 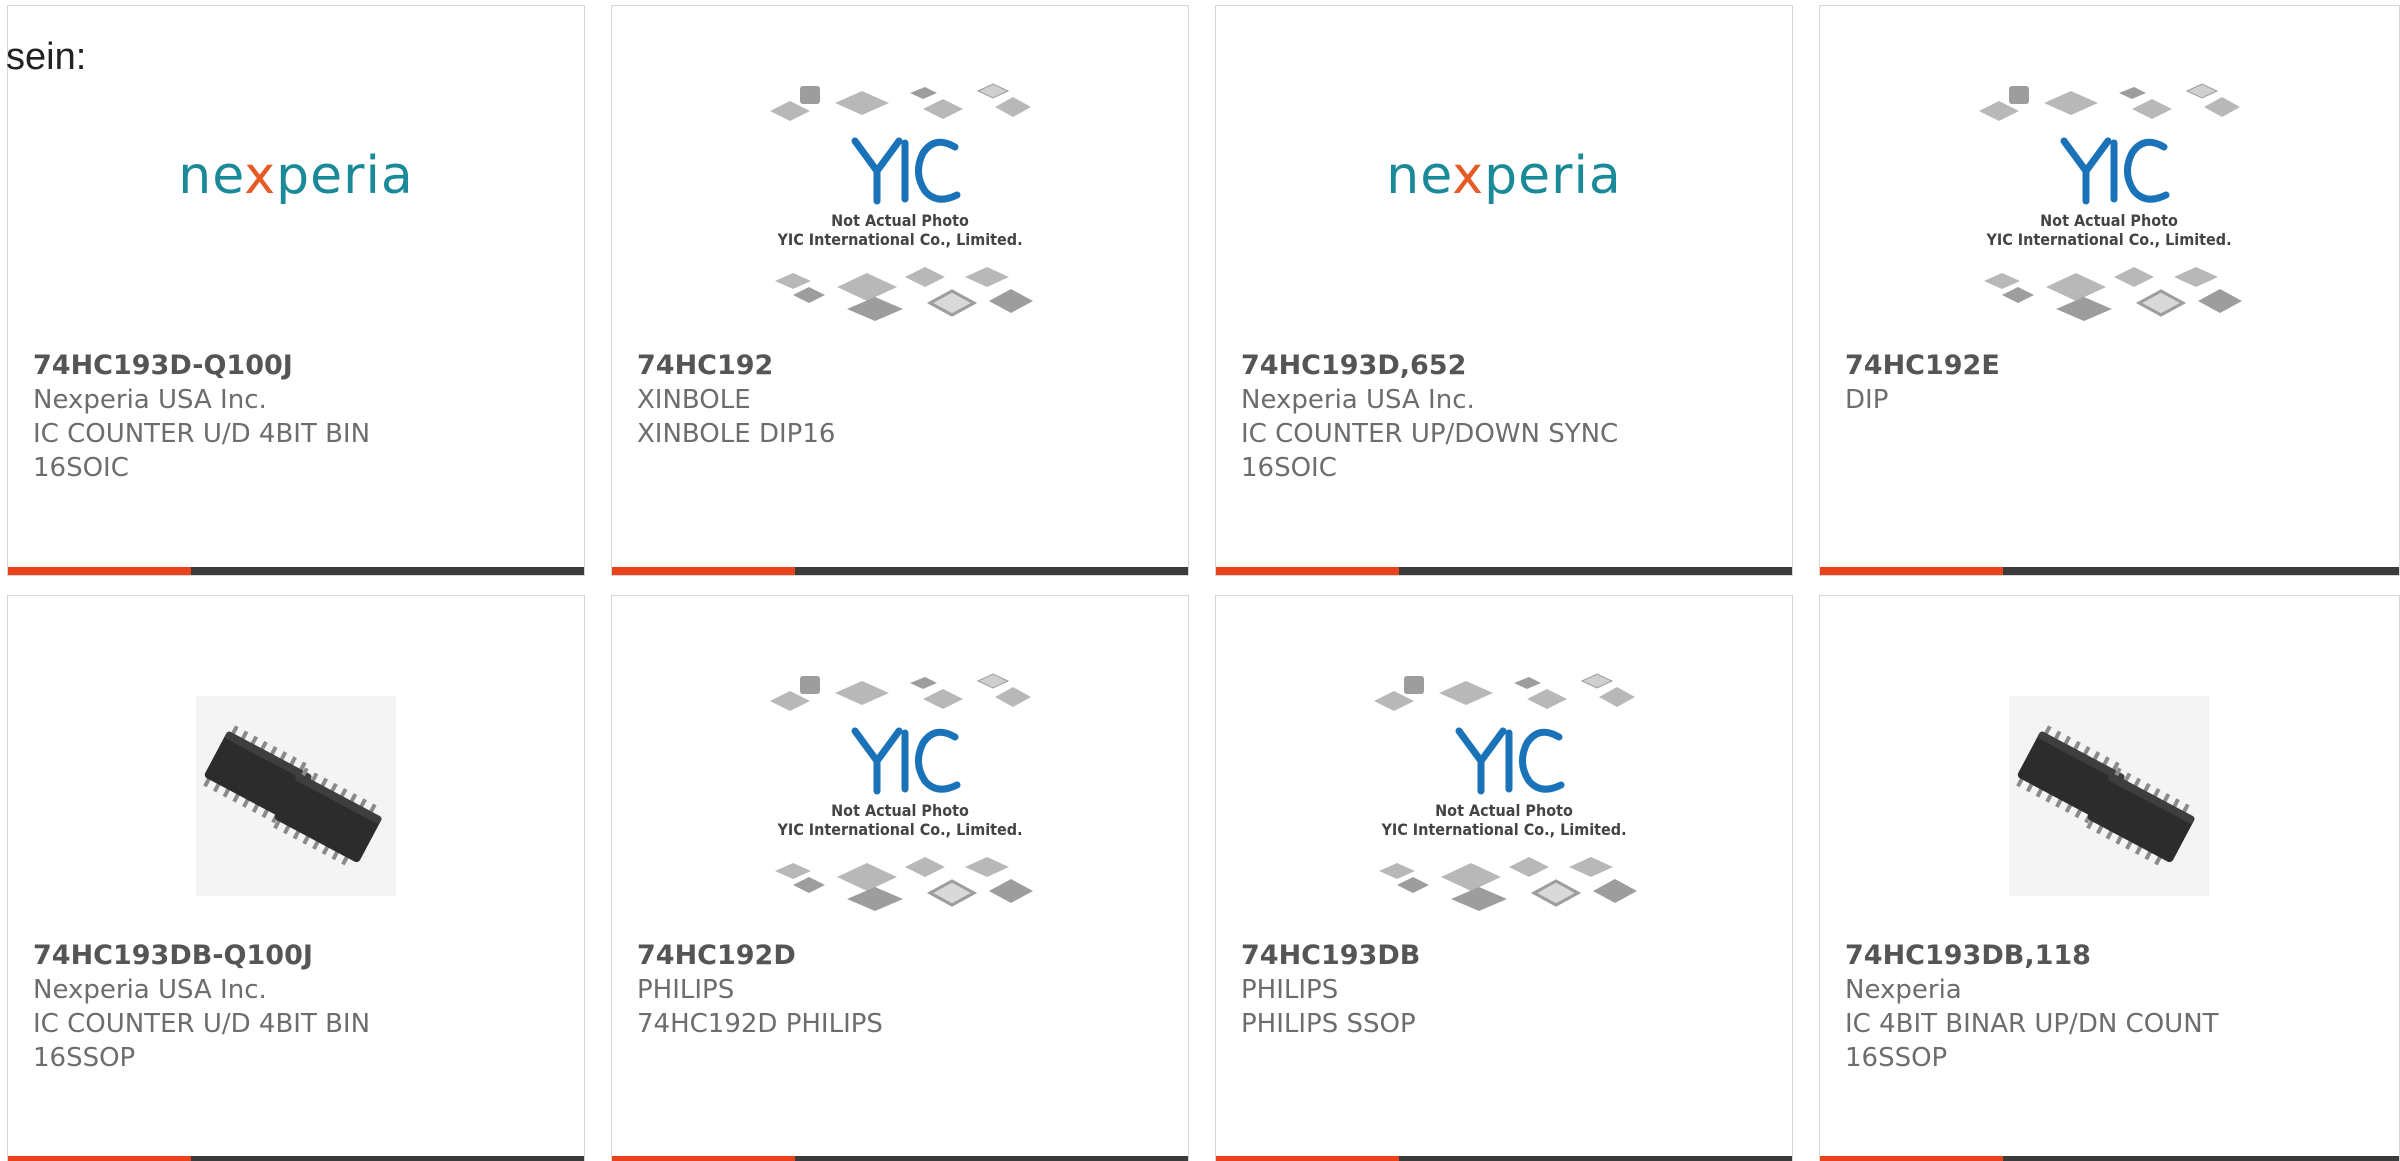 What do you see at coordinates (84, 1058) in the screenshot?
I see `description-2: 16SSOP` at bounding box center [84, 1058].